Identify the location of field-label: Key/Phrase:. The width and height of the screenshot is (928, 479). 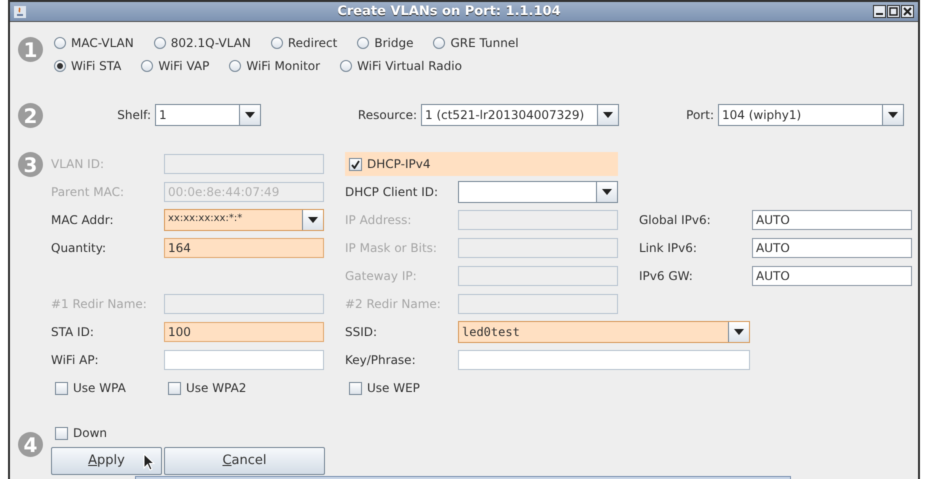
(381, 360).